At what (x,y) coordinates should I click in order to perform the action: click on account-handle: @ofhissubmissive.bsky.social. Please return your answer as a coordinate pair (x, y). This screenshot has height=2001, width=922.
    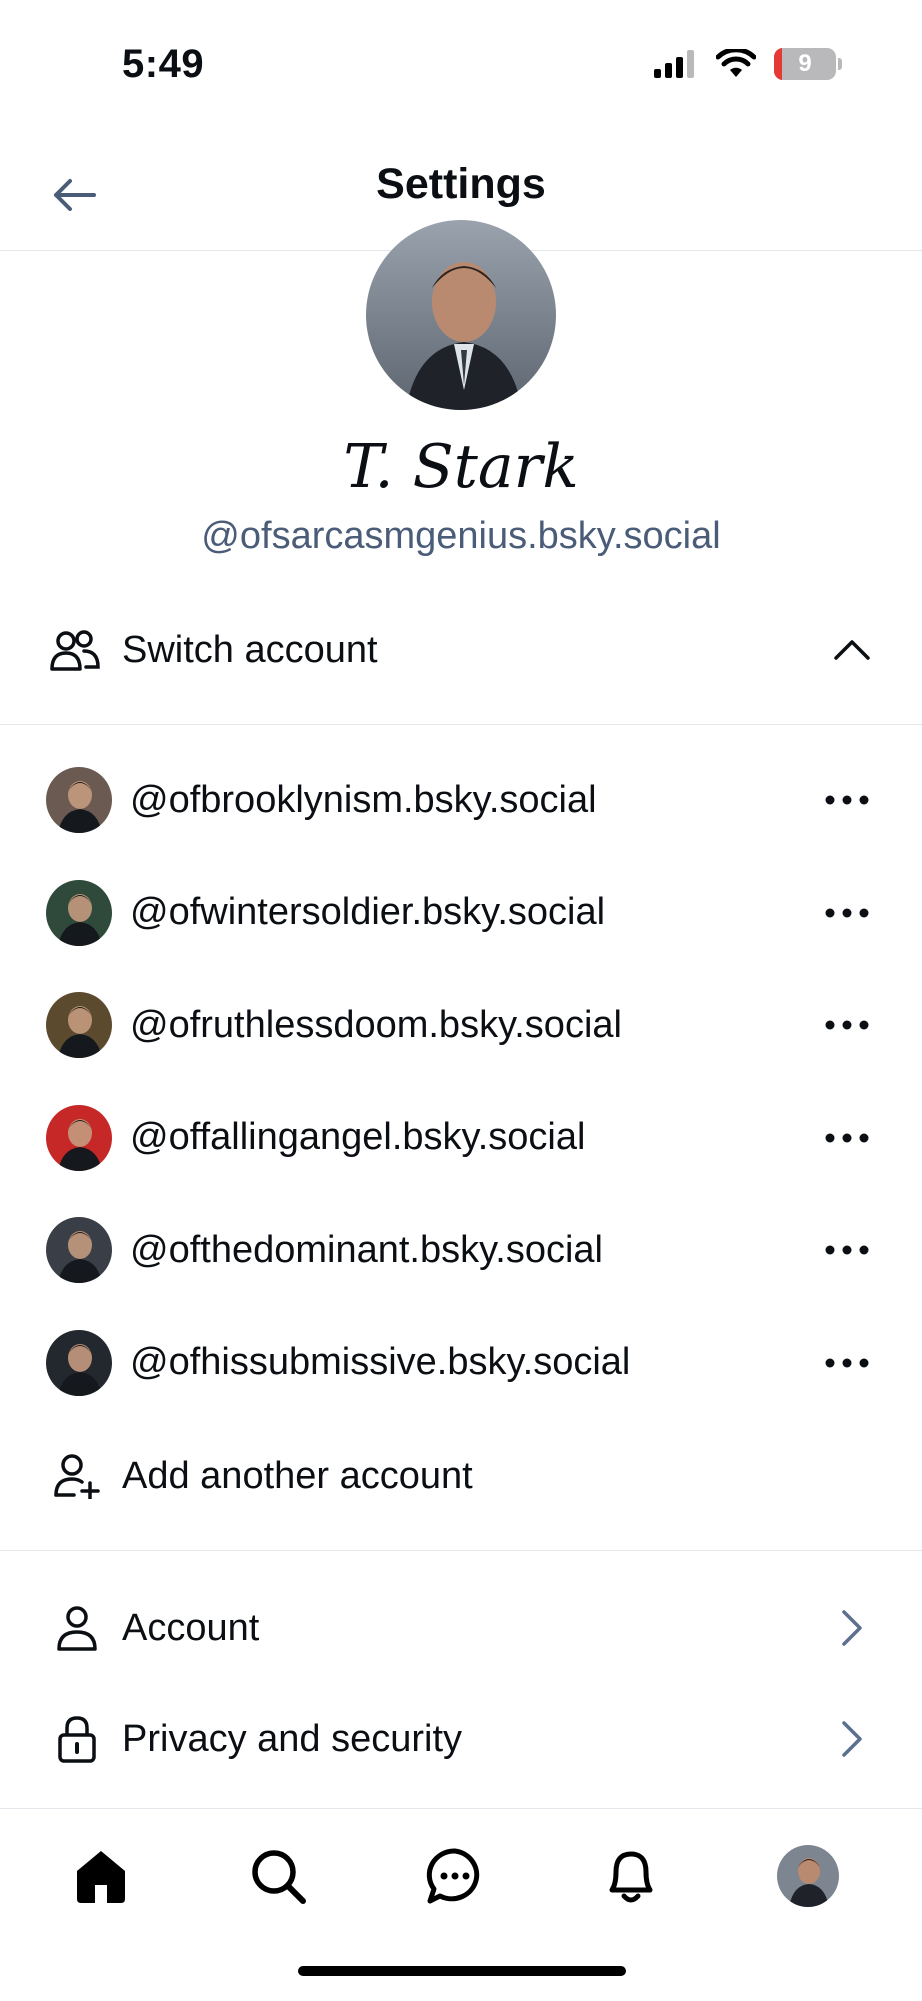
    Looking at the image, I should click on (380, 1362).